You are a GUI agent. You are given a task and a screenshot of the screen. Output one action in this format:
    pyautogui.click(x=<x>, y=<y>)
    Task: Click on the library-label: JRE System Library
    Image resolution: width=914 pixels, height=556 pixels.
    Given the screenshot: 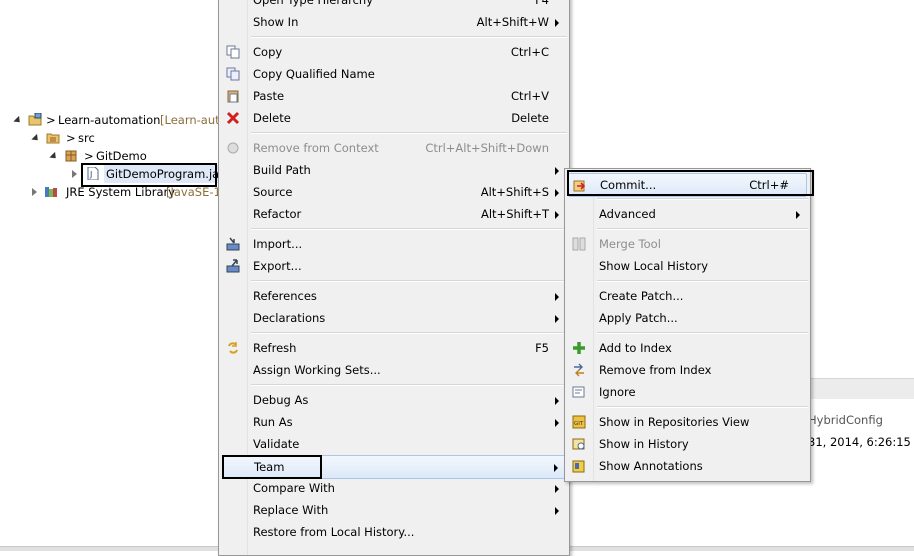 What is the action you would take?
    pyautogui.click(x=121, y=192)
    